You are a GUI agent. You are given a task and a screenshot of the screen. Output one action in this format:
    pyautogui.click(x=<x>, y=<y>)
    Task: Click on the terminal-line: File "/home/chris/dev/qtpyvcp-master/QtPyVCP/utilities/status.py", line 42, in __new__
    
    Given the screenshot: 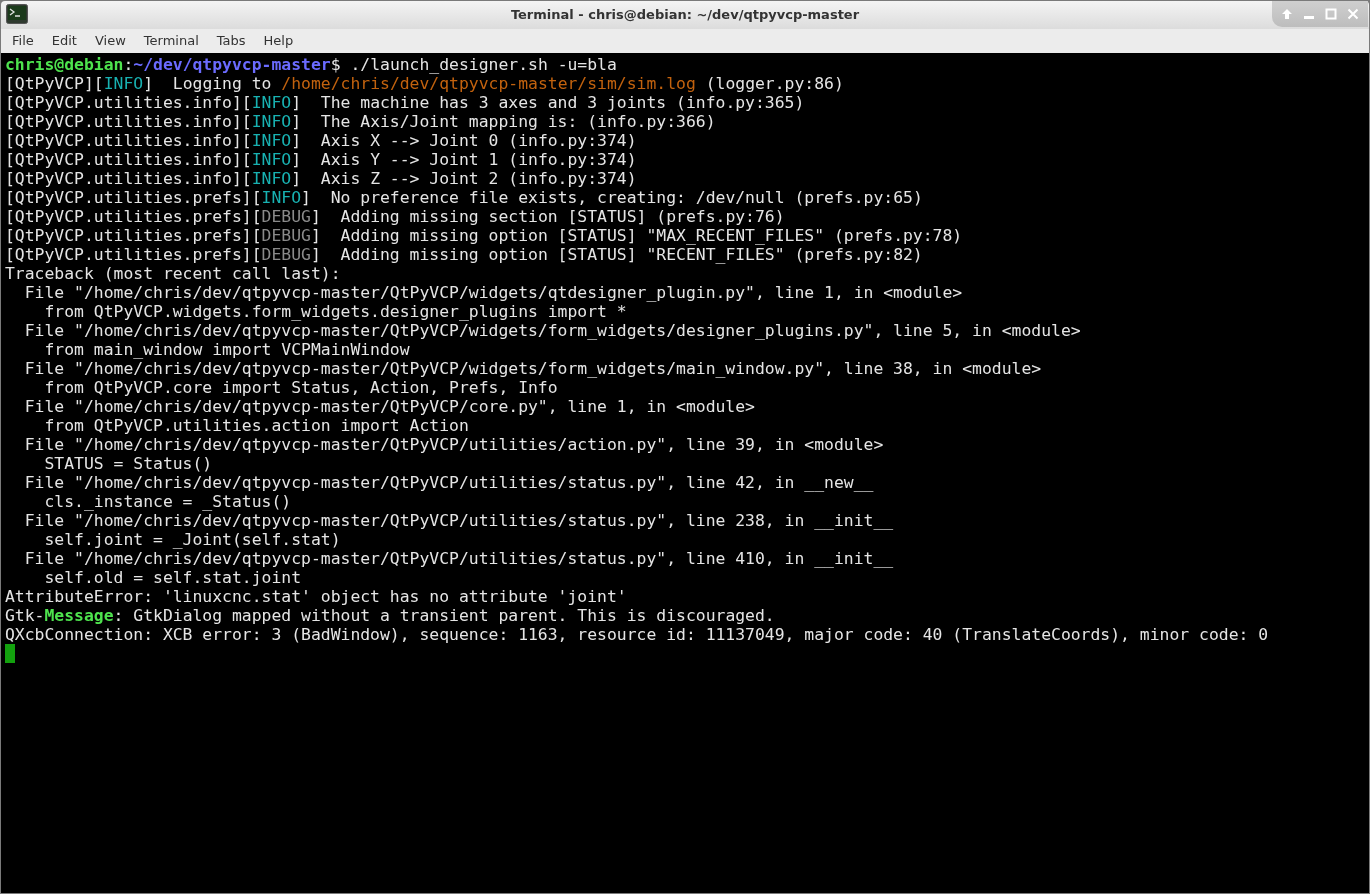 What is the action you would take?
    pyautogui.click(x=448, y=482)
    